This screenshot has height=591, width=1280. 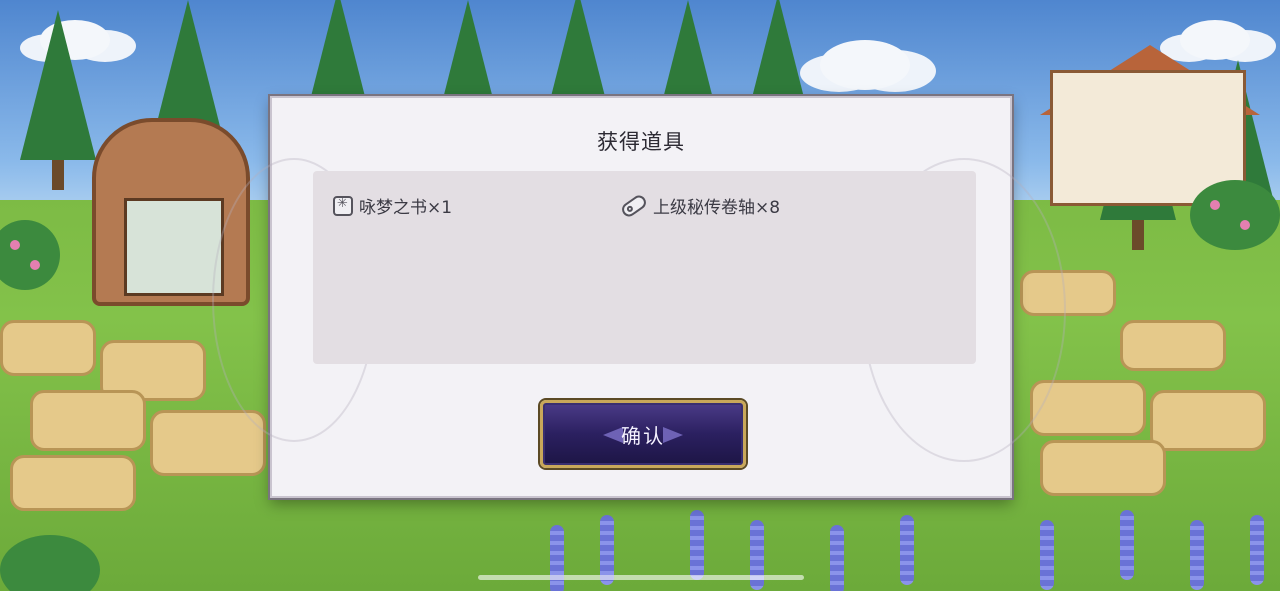 I want to click on reward-item: 上级秘传卷轴×8, so click(x=700, y=205).